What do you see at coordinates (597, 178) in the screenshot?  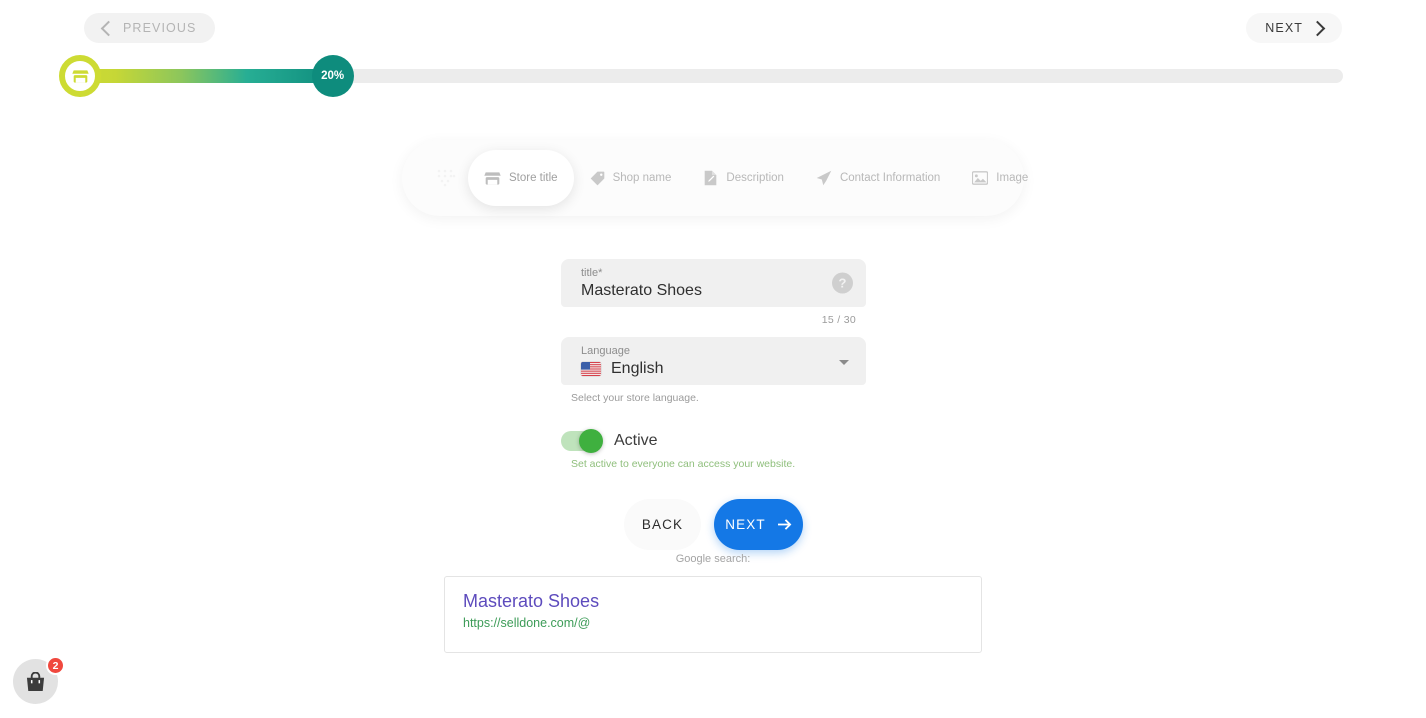 I see `tag-icon` at bounding box center [597, 178].